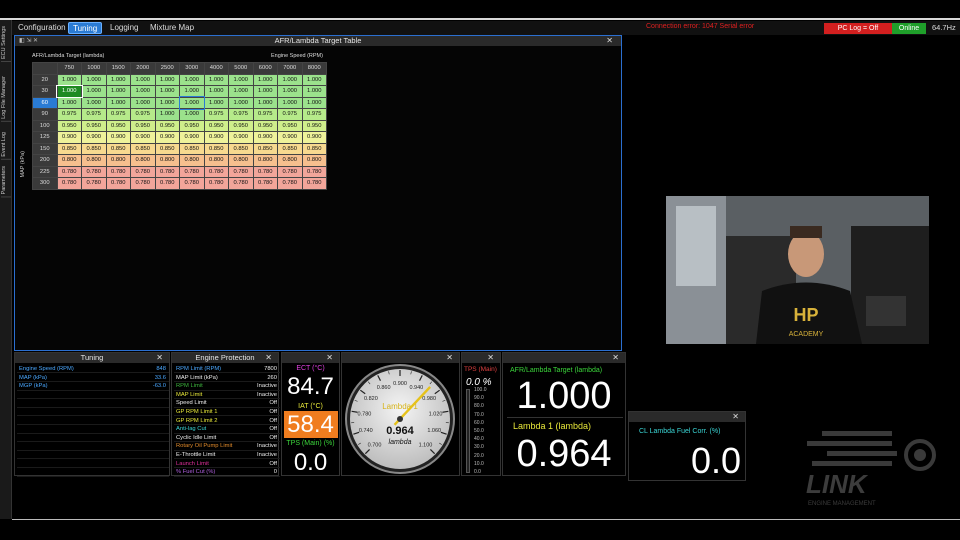  Describe the element at coordinates (6, 43) in the screenshot. I see `tab-ecu-settings: ECU Settings` at that location.